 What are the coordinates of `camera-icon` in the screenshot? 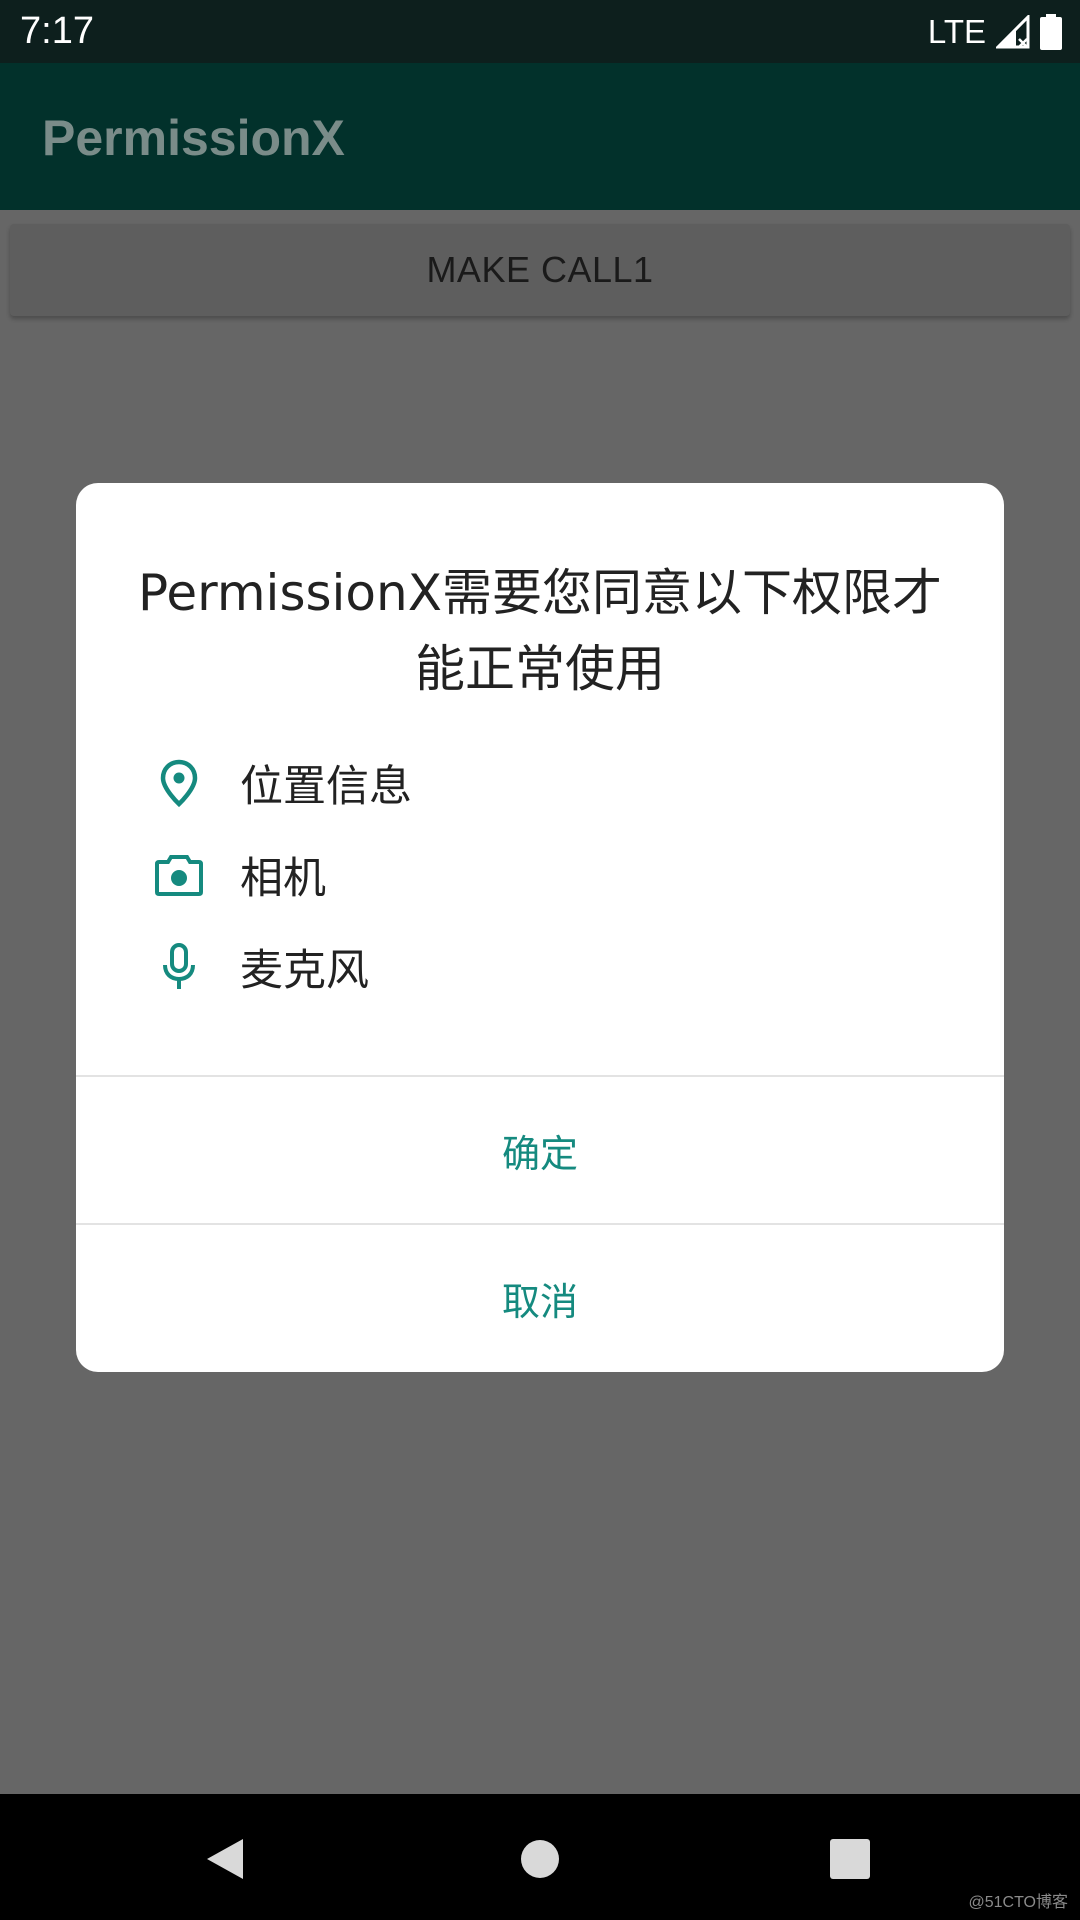 It's located at (179, 875).